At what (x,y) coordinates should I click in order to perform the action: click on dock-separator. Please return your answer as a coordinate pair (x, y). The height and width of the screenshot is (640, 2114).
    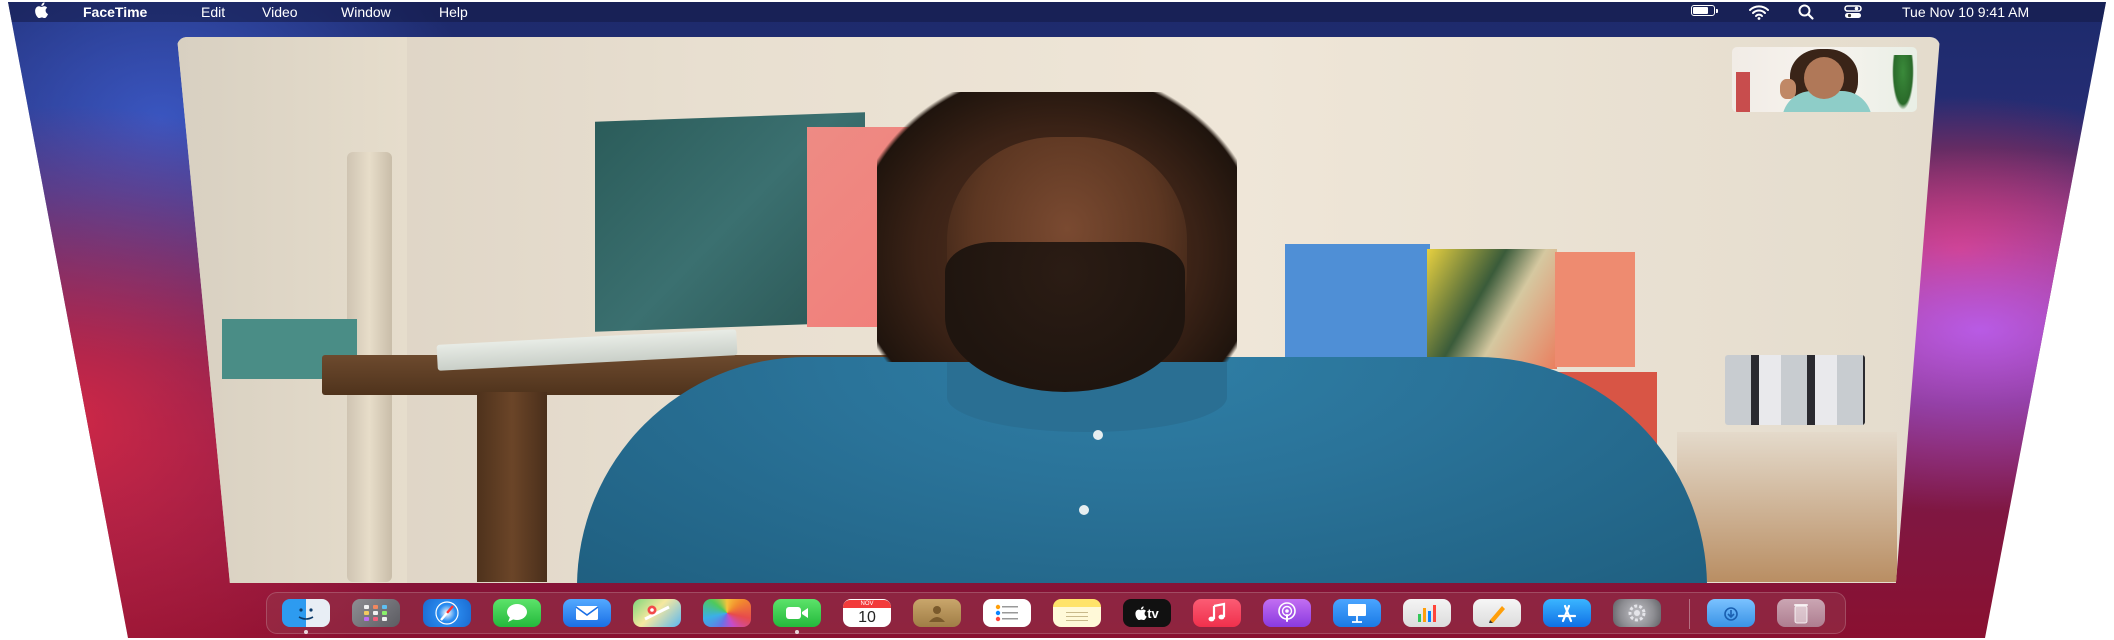
    Looking at the image, I should click on (1689, 614).